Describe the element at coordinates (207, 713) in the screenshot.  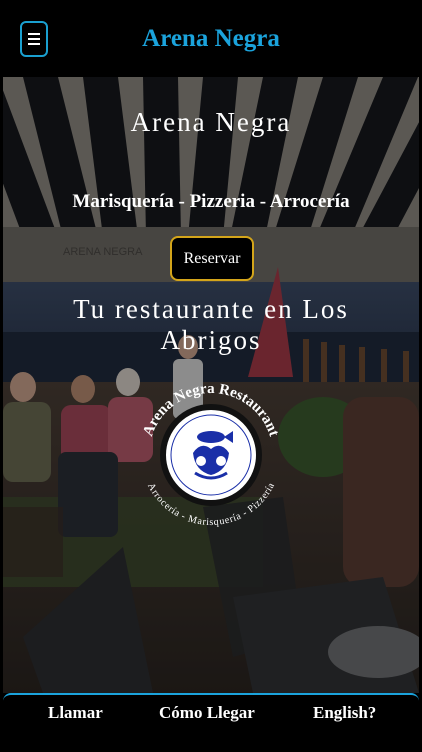
I see `directions-link: Cómo Llegar` at that location.